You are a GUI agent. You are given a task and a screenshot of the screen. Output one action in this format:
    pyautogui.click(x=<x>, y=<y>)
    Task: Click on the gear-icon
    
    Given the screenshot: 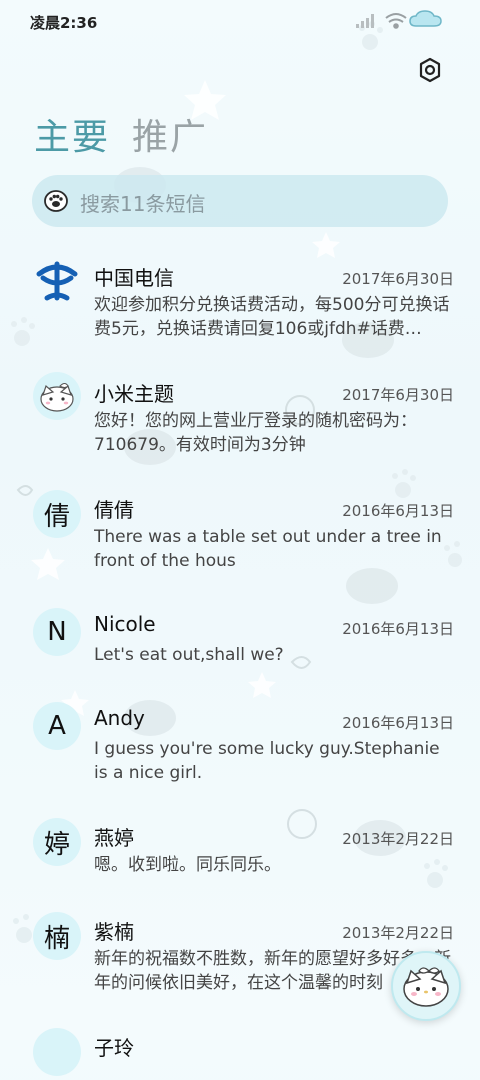 What is the action you would take?
    pyautogui.click(x=430, y=70)
    